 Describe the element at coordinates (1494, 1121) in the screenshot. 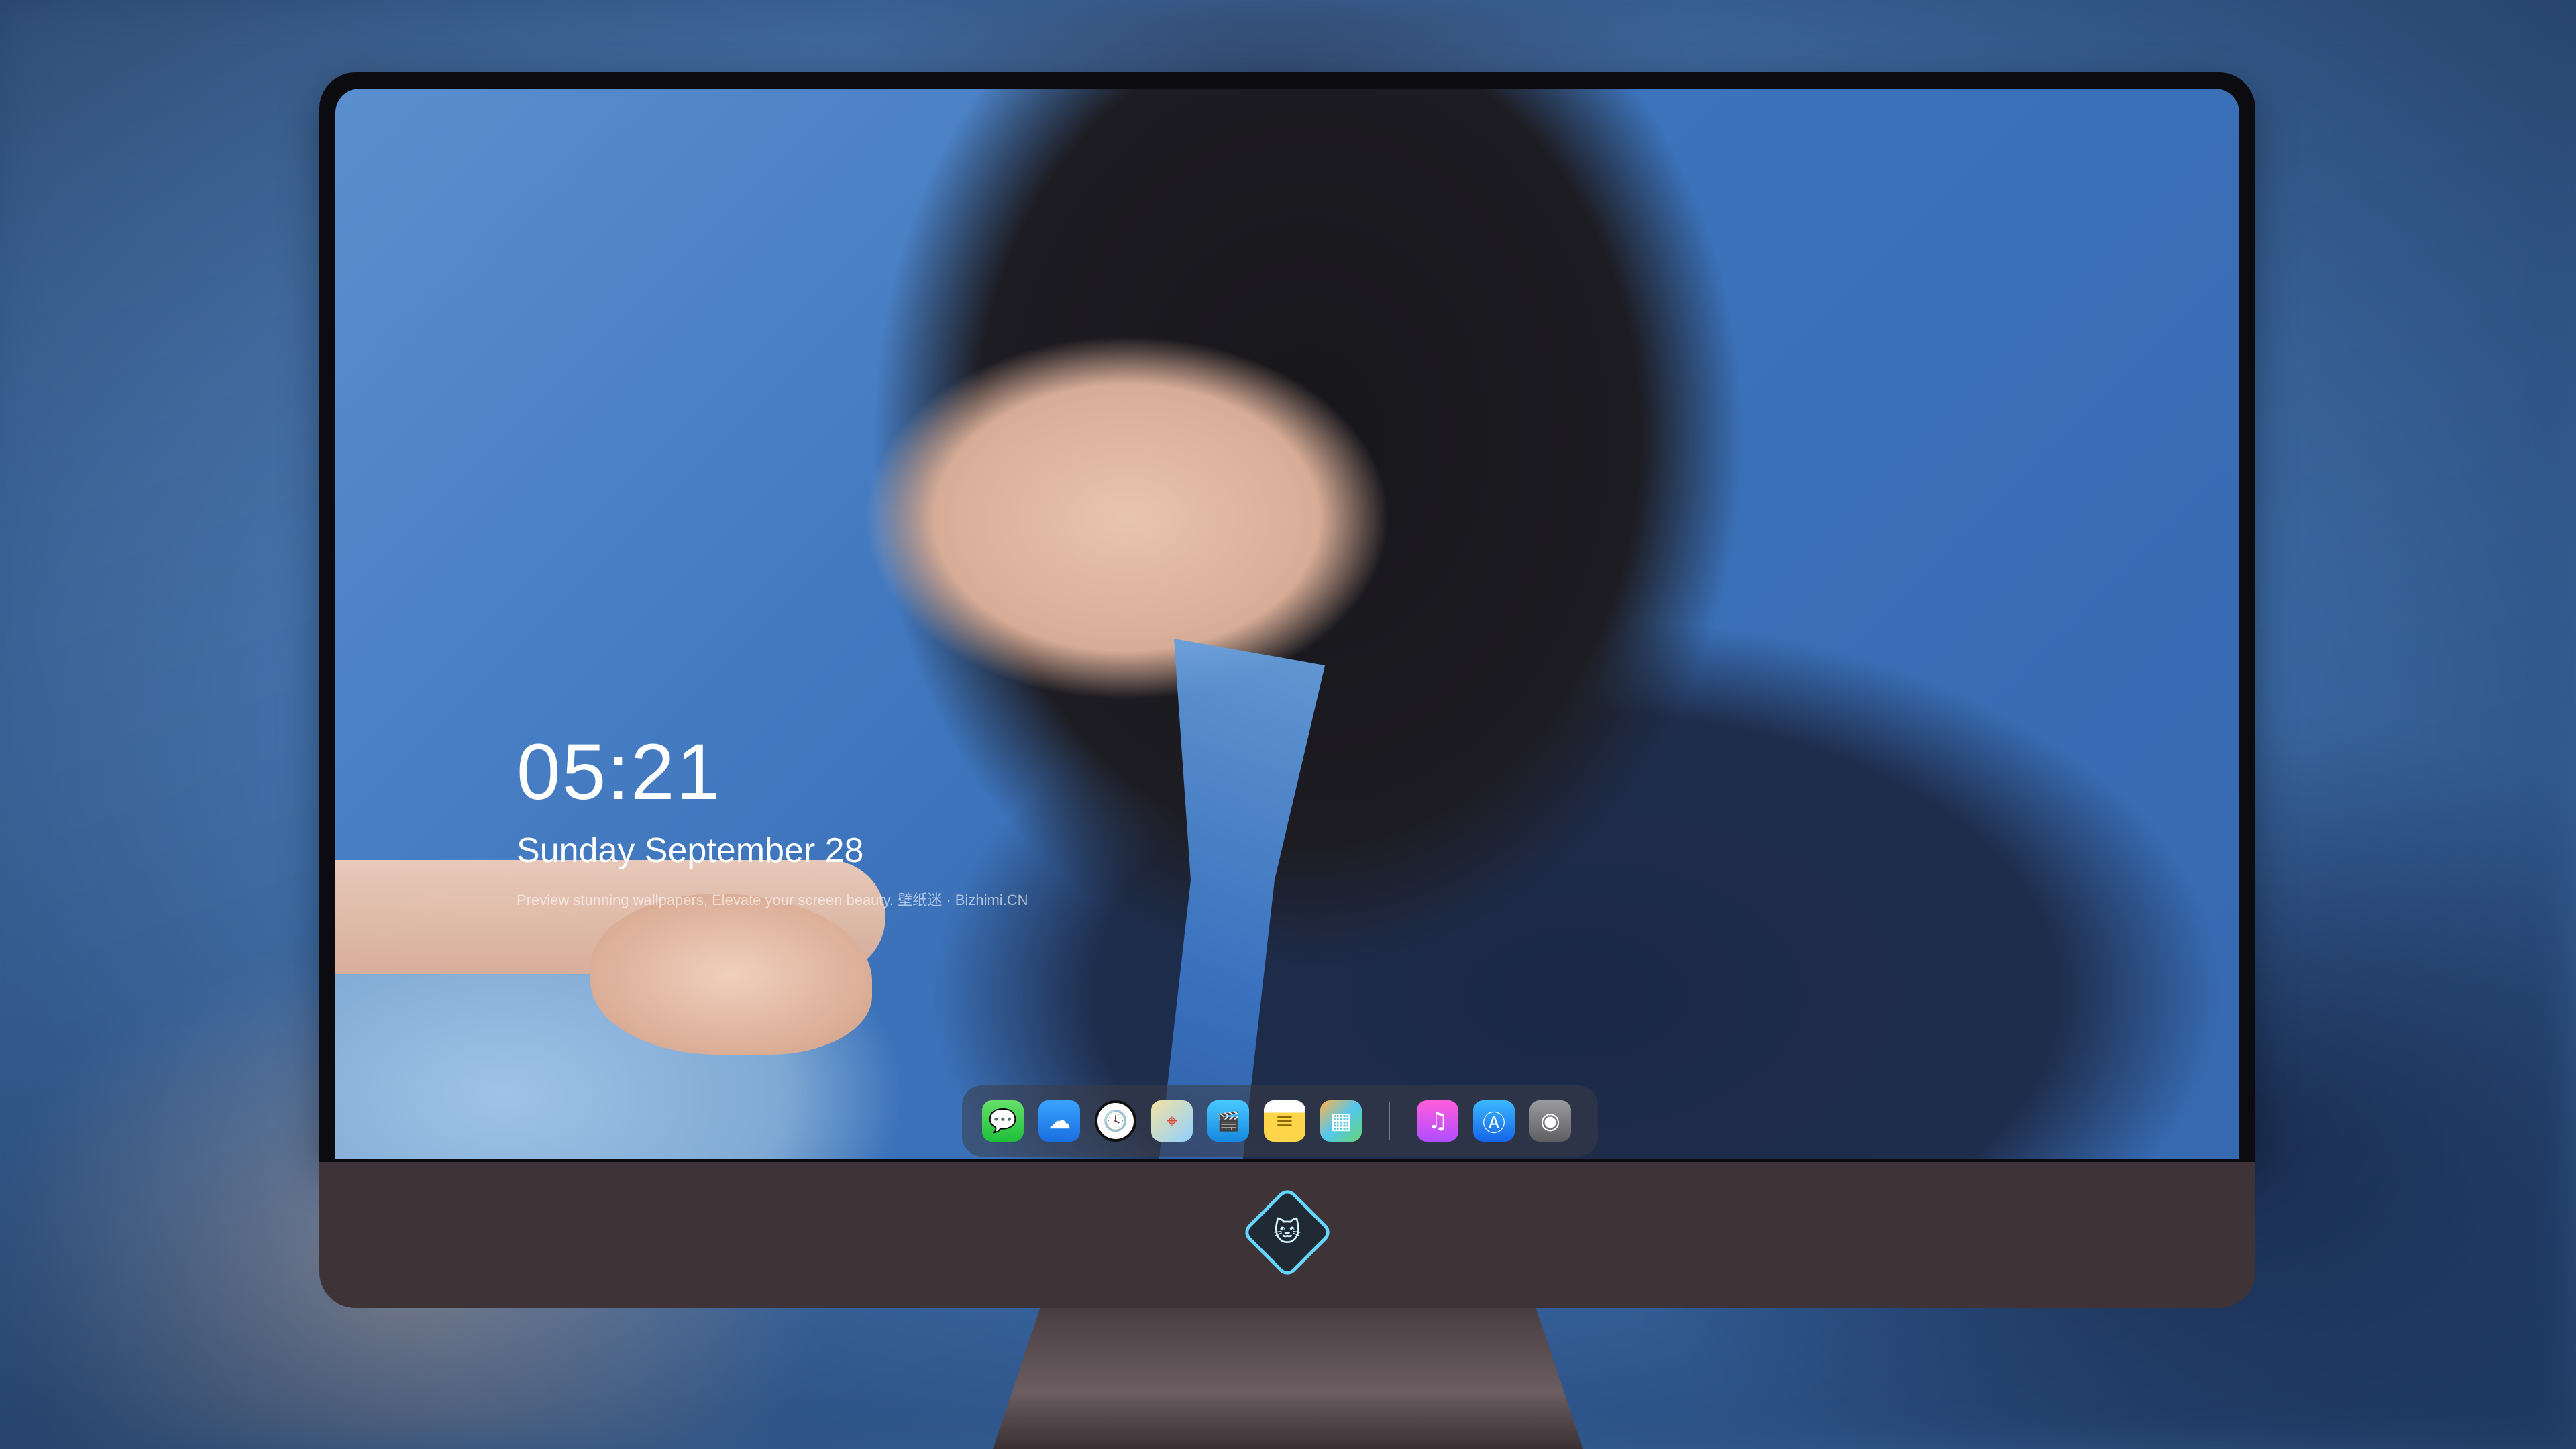

I see `app-store-icon: Ⓐ` at that location.